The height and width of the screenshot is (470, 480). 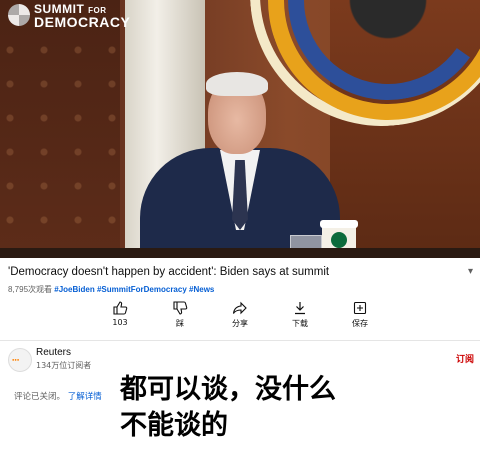 I want to click on save-label: 保存, so click(x=360, y=323).